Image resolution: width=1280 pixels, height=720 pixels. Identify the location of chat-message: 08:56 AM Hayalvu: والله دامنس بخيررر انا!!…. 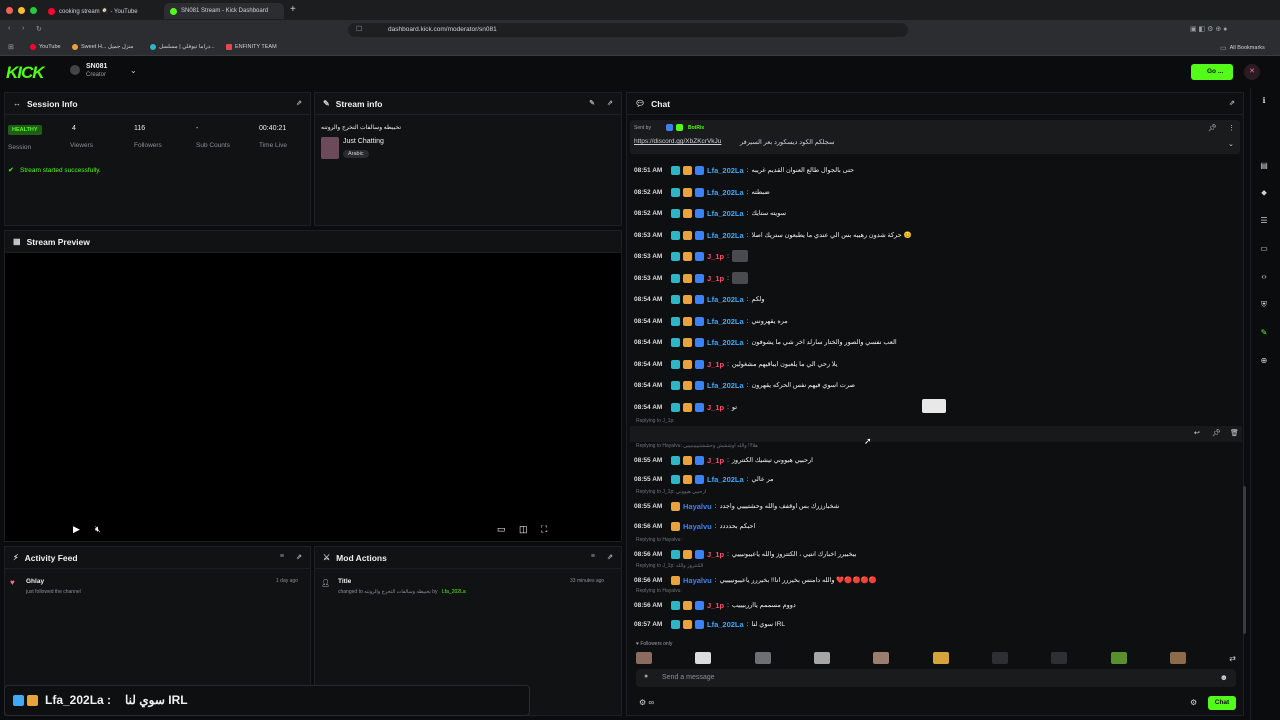
(755, 580).